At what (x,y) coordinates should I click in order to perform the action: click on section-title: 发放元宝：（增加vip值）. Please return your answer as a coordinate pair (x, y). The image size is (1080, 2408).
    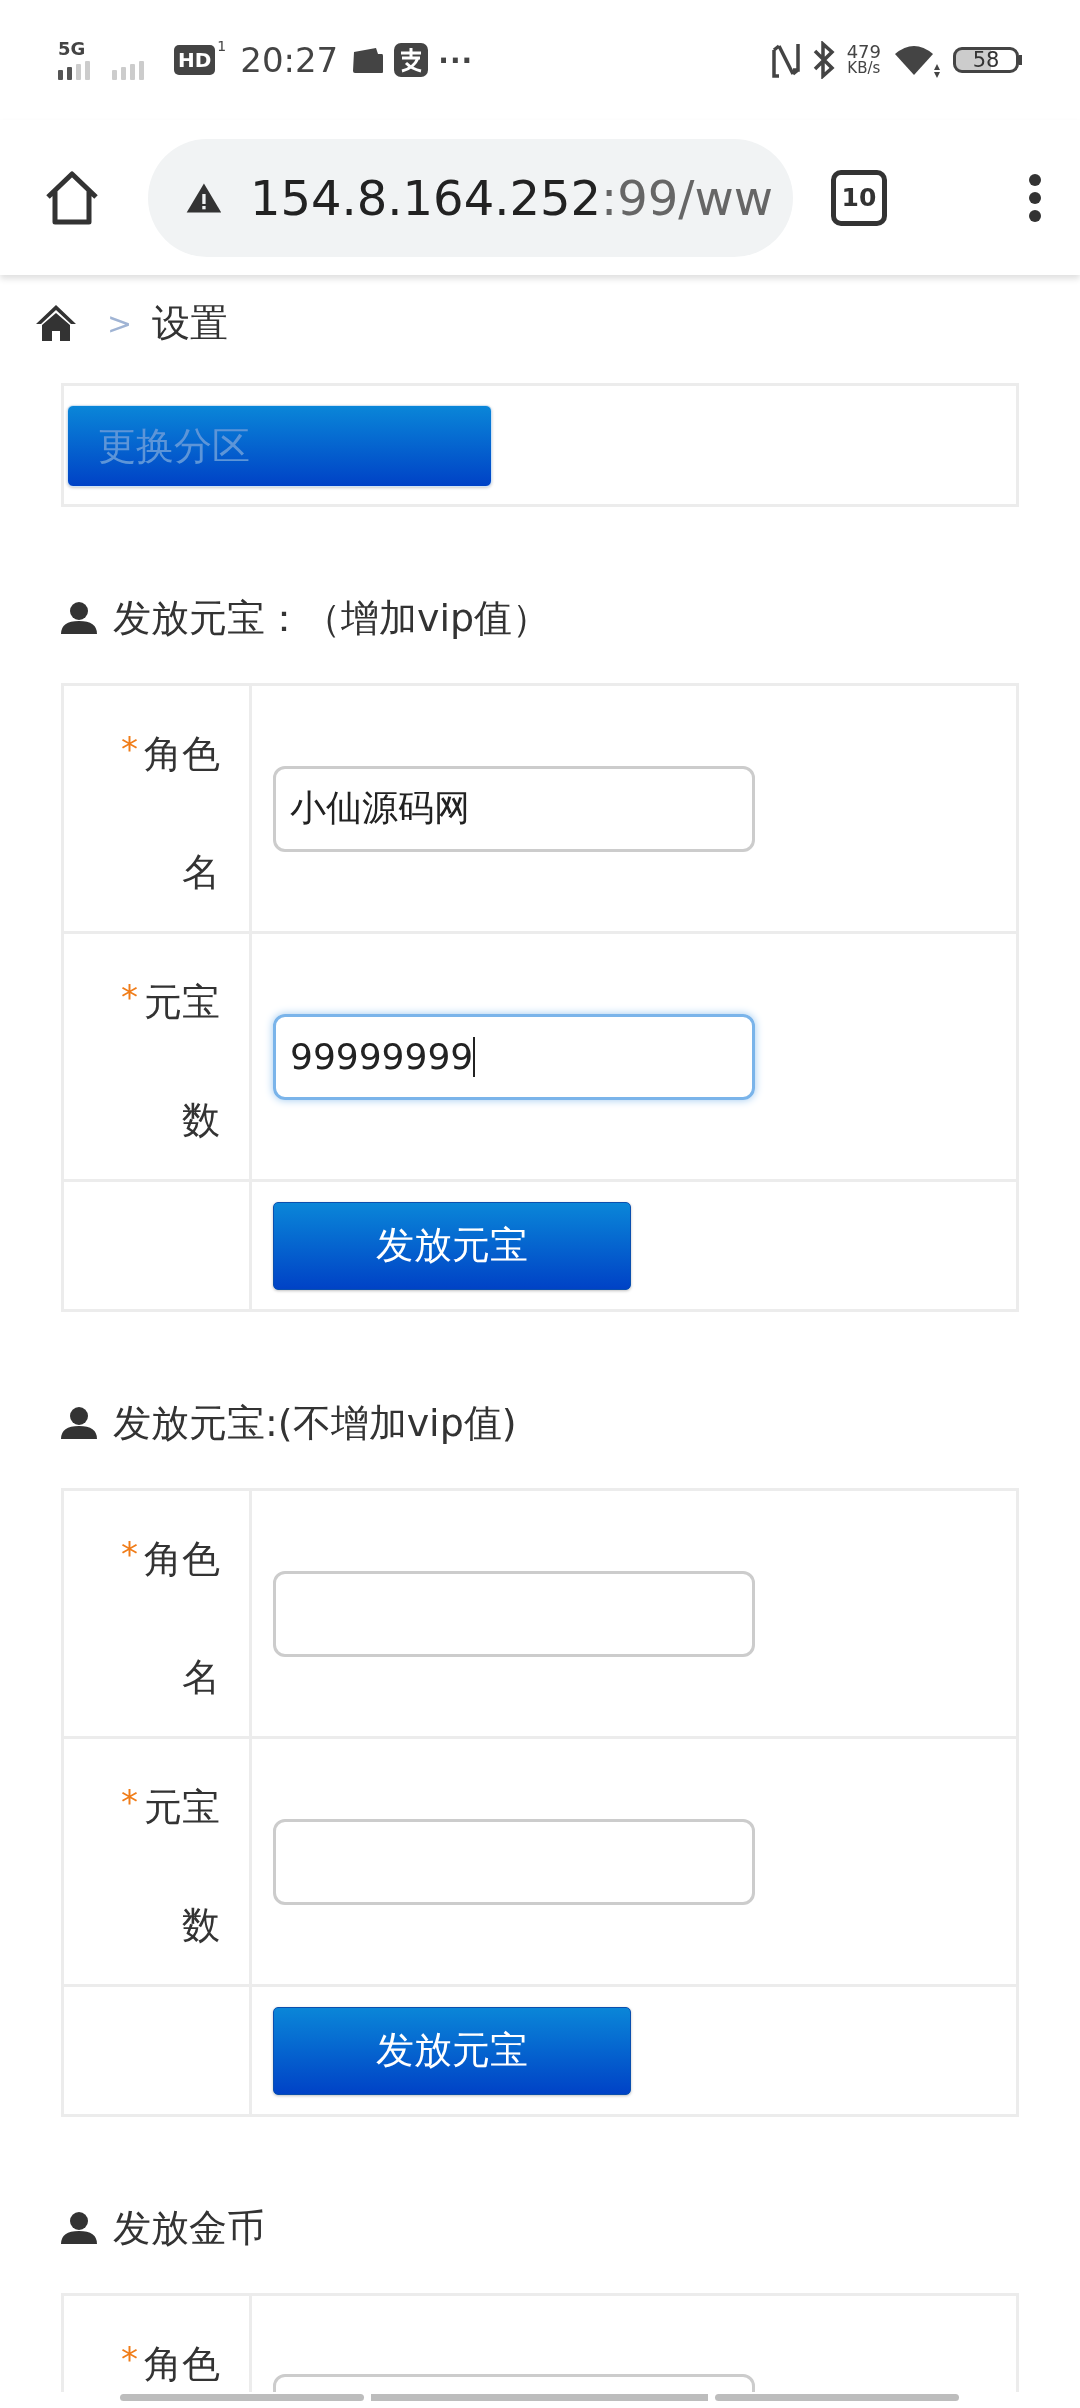
    Looking at the image, I should click on (332, 618).